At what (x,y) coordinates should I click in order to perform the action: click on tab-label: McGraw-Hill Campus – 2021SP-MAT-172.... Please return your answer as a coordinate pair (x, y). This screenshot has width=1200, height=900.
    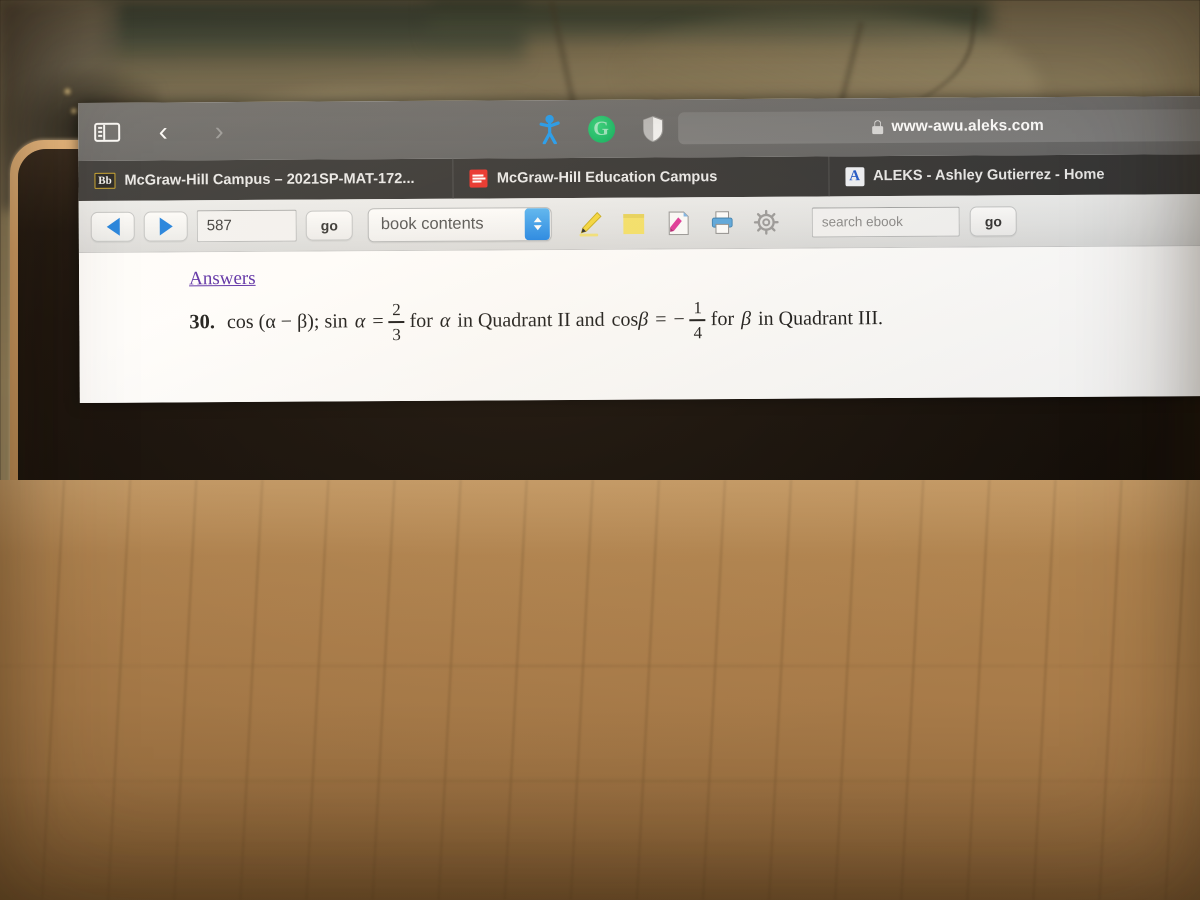
    Looking at the image, I should click on (269, 179).